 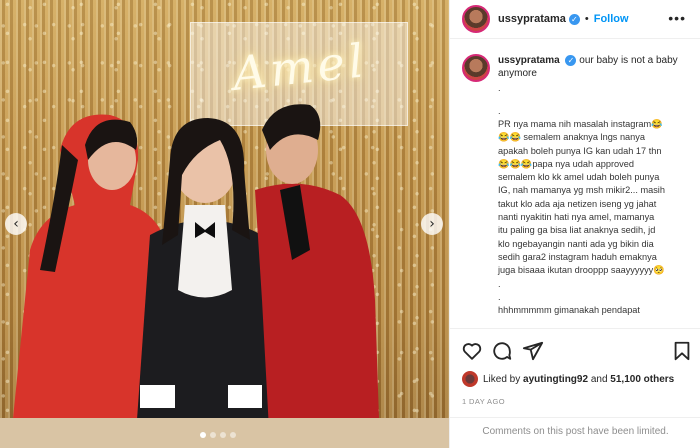 I want to click on more-options-icon: •••, so click(x=677, y=18).